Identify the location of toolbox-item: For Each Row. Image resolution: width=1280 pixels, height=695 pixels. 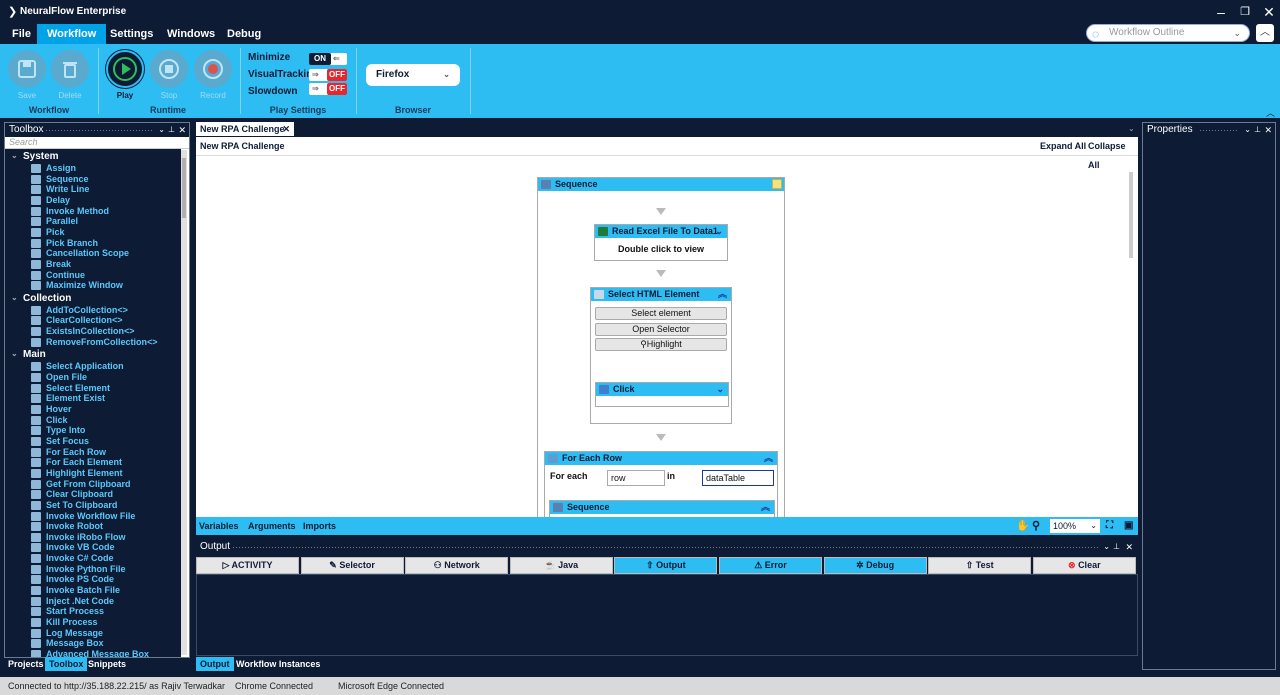
(68, 452).